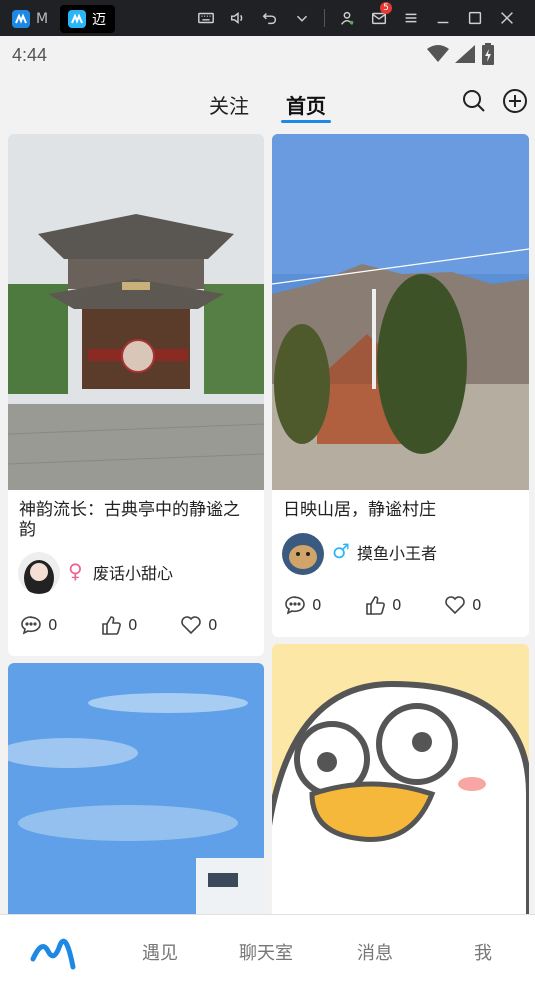 The width and height of the screenshot is (535, 987). I want to click on emulator-tab-1: M, so click(30, 19).